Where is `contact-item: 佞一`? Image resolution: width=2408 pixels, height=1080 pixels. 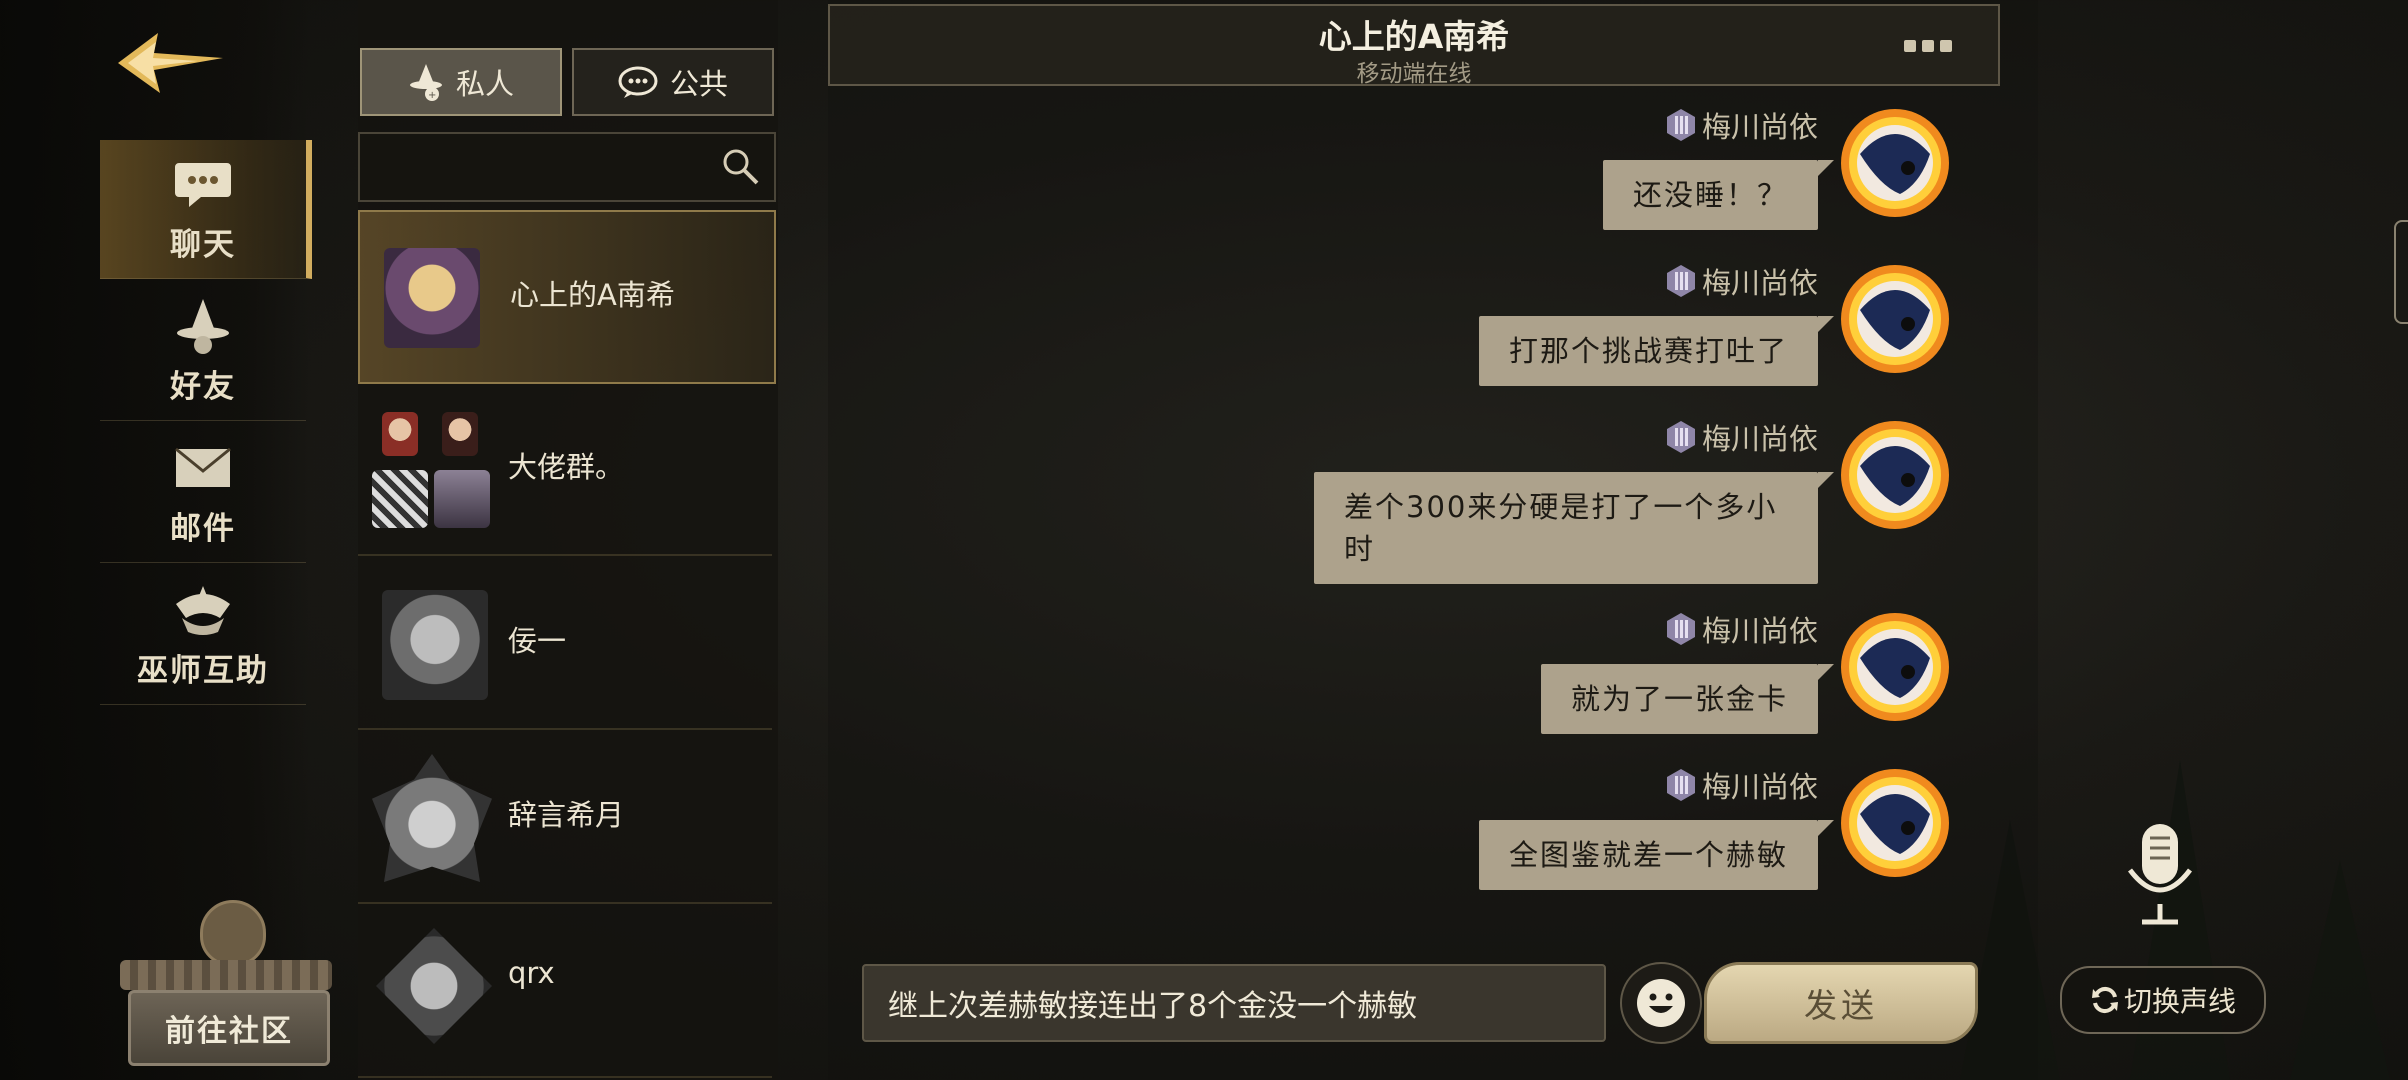 contact-item: 佞一 is located at coordinates (565, 644).